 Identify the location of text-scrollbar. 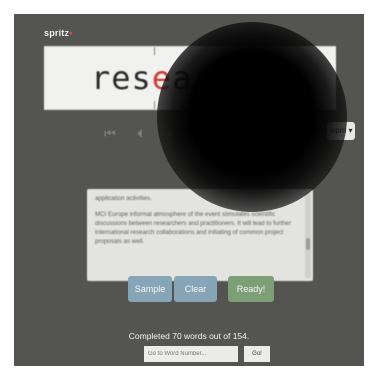
(308, 235).